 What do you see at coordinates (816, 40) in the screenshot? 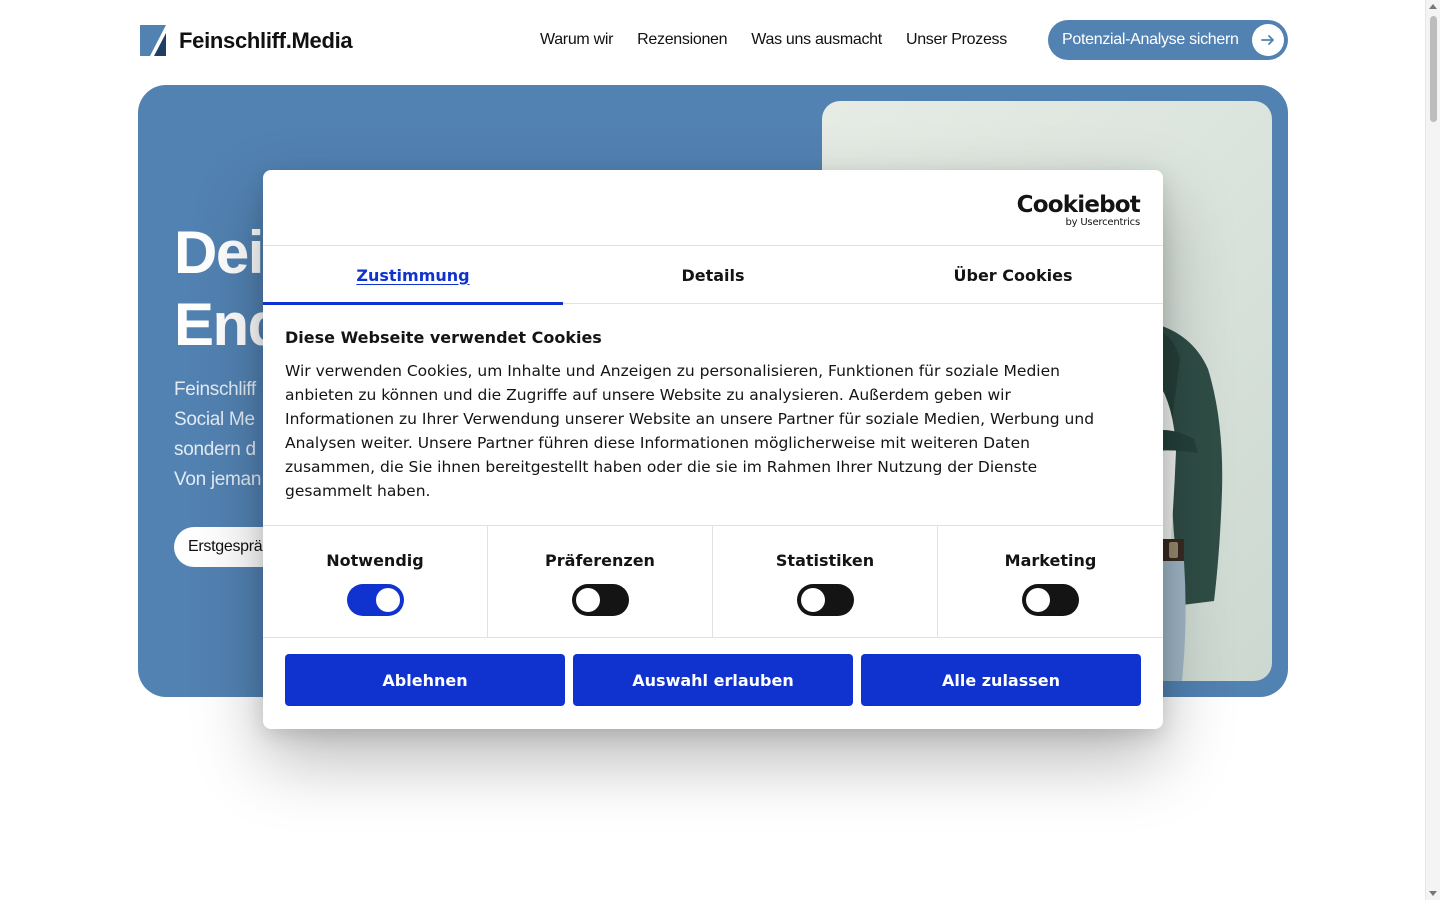
I see `nav-link-was-uns-ausmacht: Was uns ausmacht` at bounding box center [816, 40].